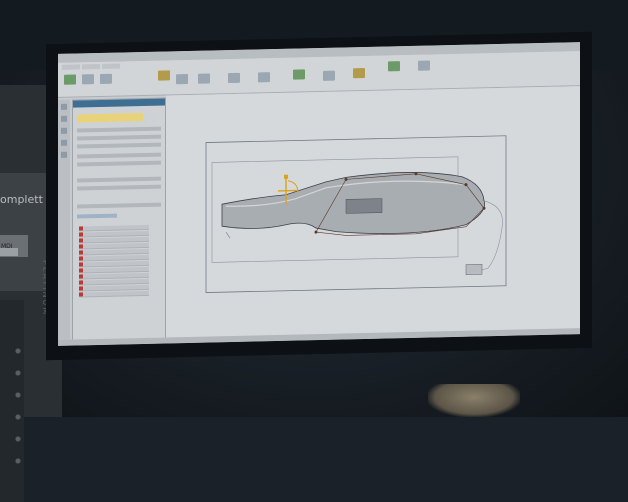 Image resolution: width=628 pixels, height=502 pixels. Describe the element at coordinates (474, 400) in the screenshot. I see `decorative-plant` at that location.